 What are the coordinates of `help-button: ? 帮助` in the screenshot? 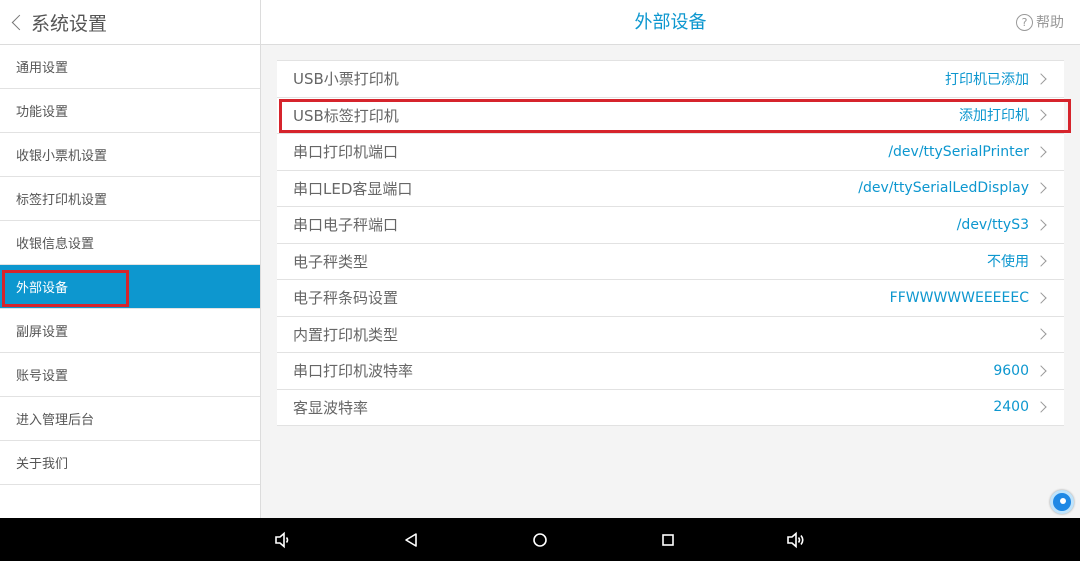 It's located at (1040, 22).